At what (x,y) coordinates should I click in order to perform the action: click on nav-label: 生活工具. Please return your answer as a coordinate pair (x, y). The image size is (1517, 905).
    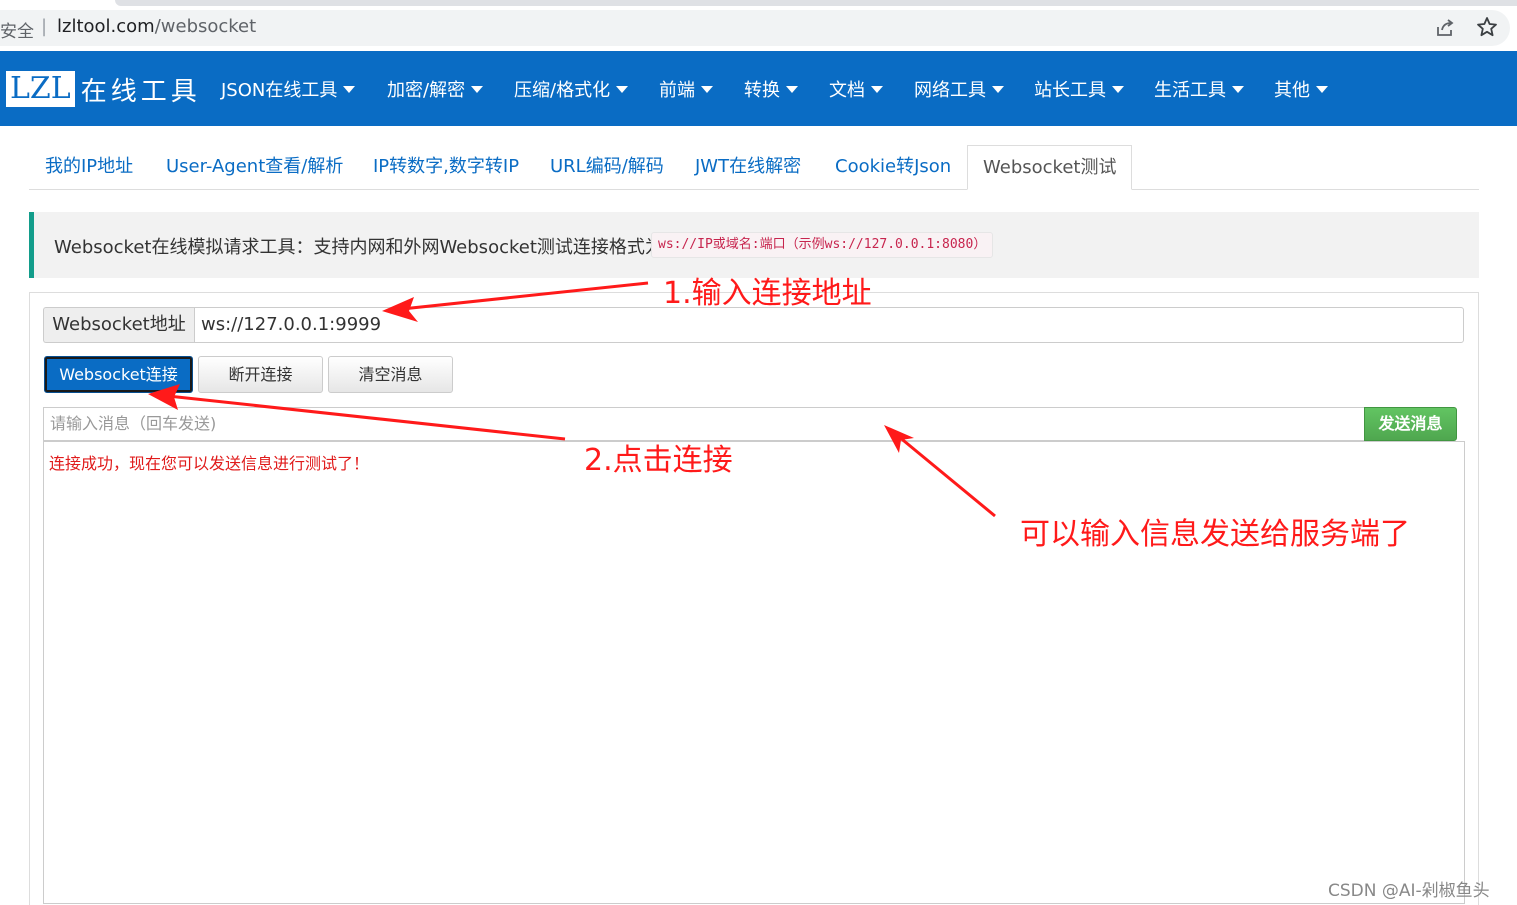
    Looking at the image, I should click on (1190, 90).